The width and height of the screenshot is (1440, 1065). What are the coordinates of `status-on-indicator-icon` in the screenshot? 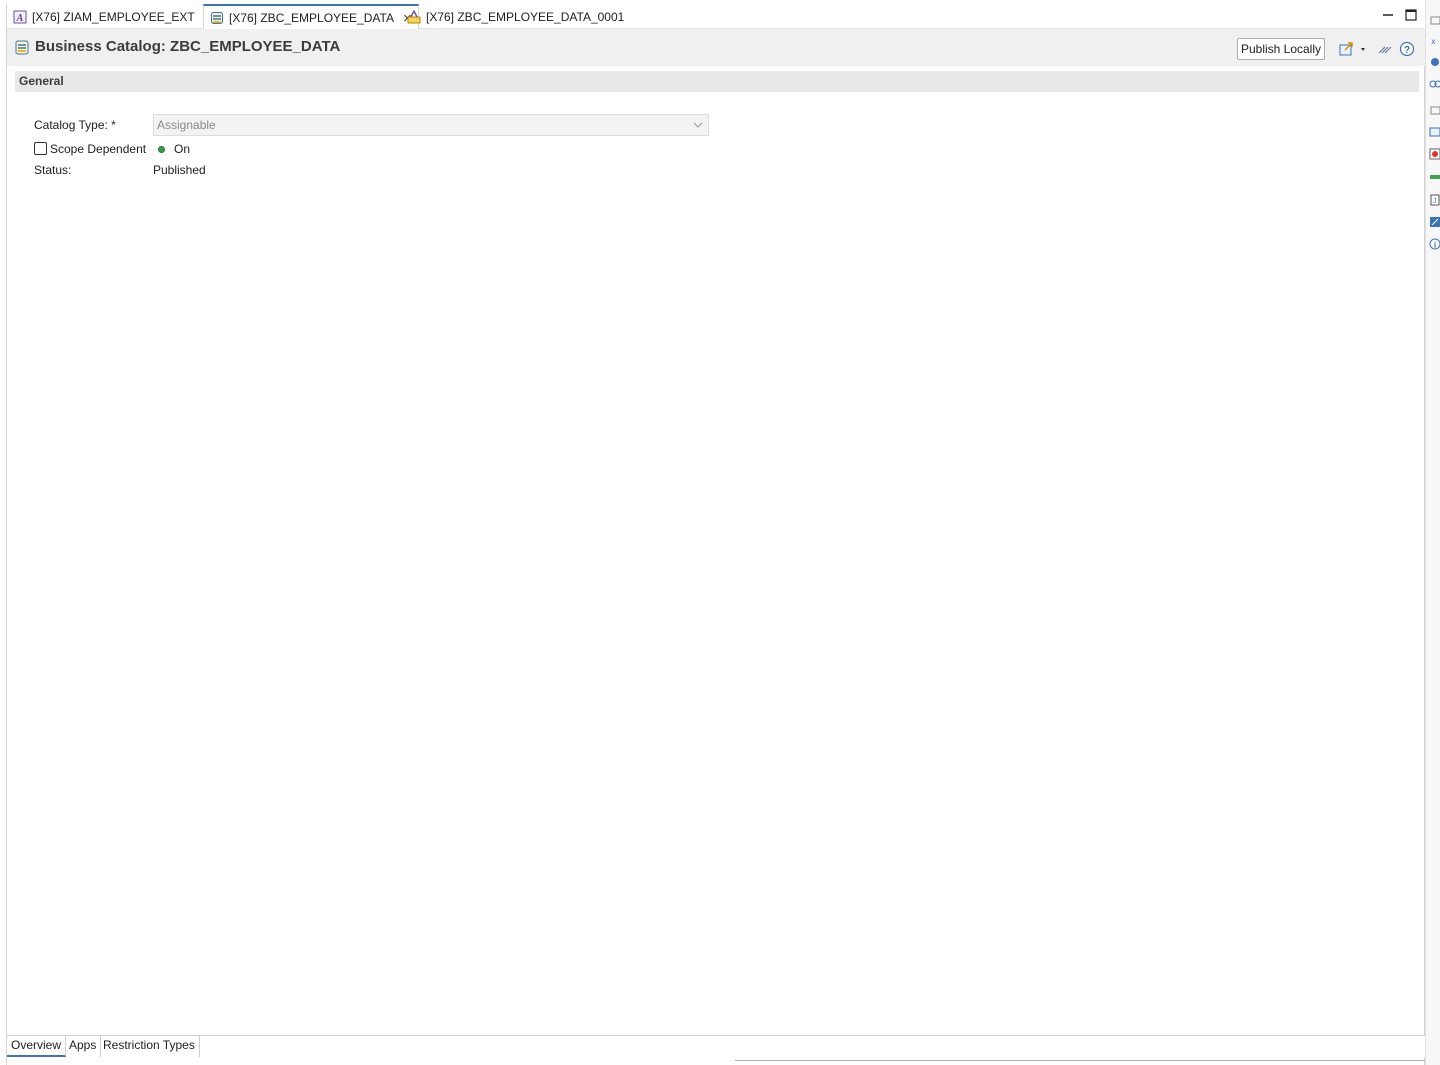 It's located at (161, 149).